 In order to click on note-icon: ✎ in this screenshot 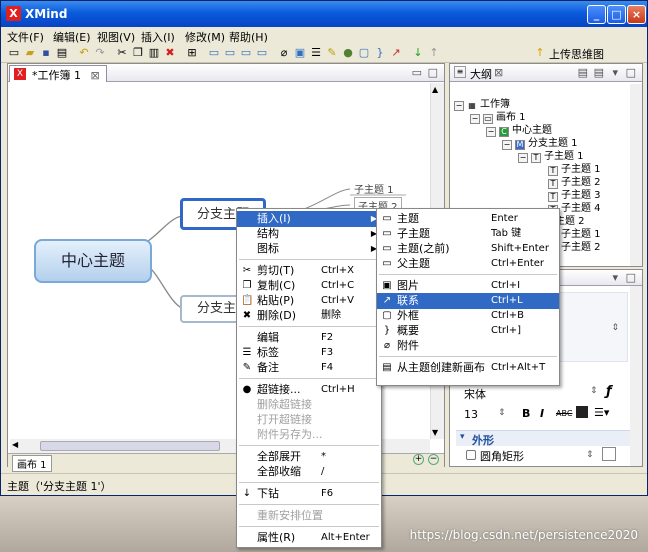, I will do `click(332, 53)`.